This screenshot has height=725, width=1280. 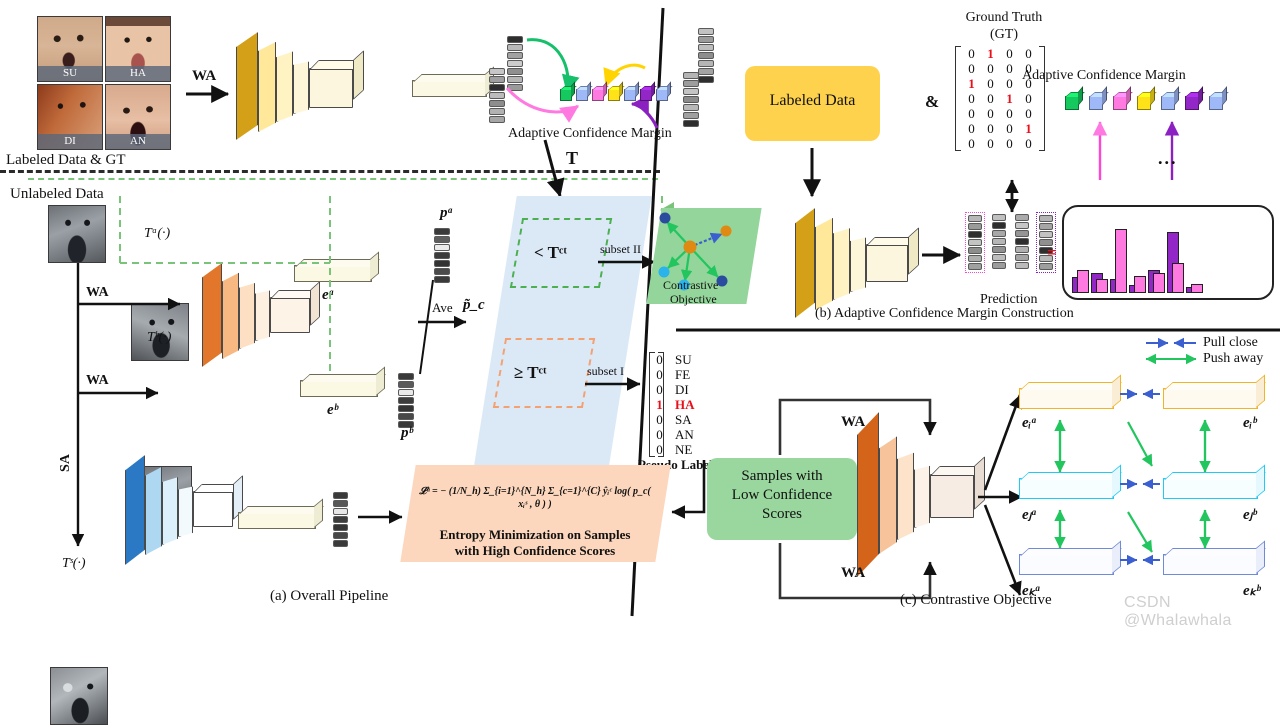 I want to click on augmented-face-ts, so click(x=79, y=696).